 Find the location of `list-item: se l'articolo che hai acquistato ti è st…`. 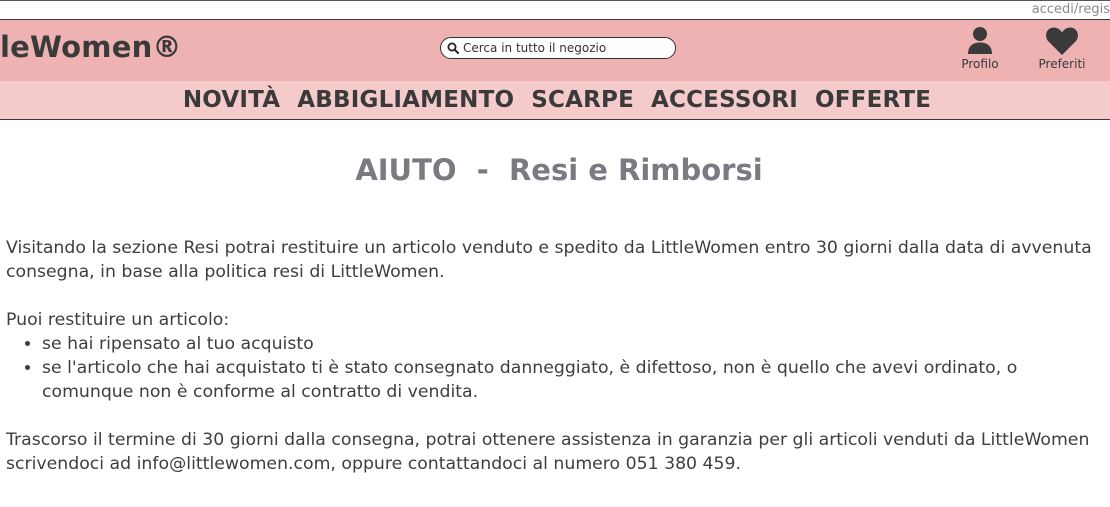

list-item: se l'articolo che hai acquistato ti è st… is located at coordinates (574, 380).